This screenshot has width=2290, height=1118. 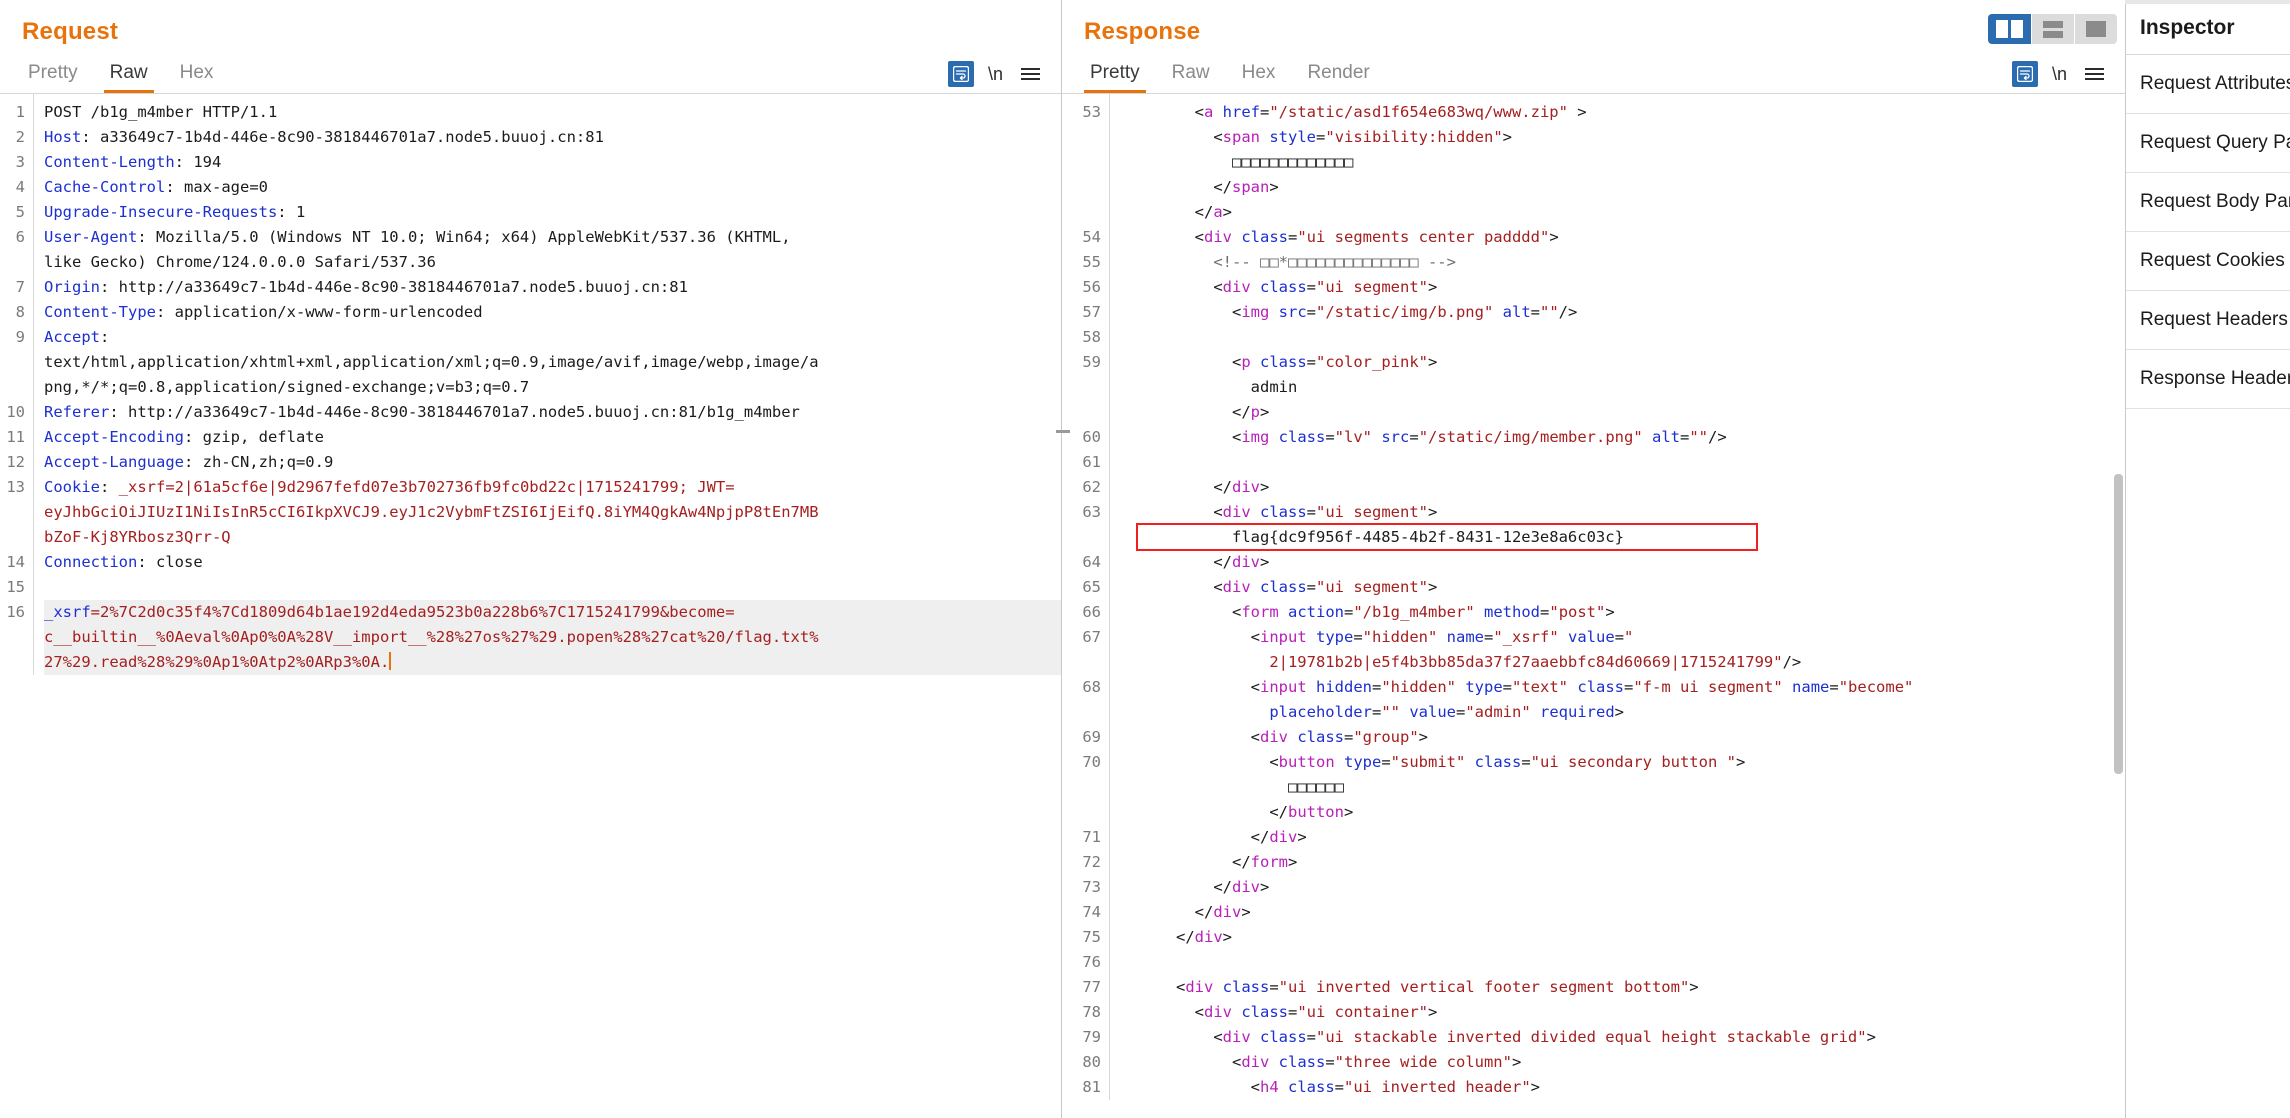 I want to click on panel-splitter-handle, so click(x=1063, y=431).